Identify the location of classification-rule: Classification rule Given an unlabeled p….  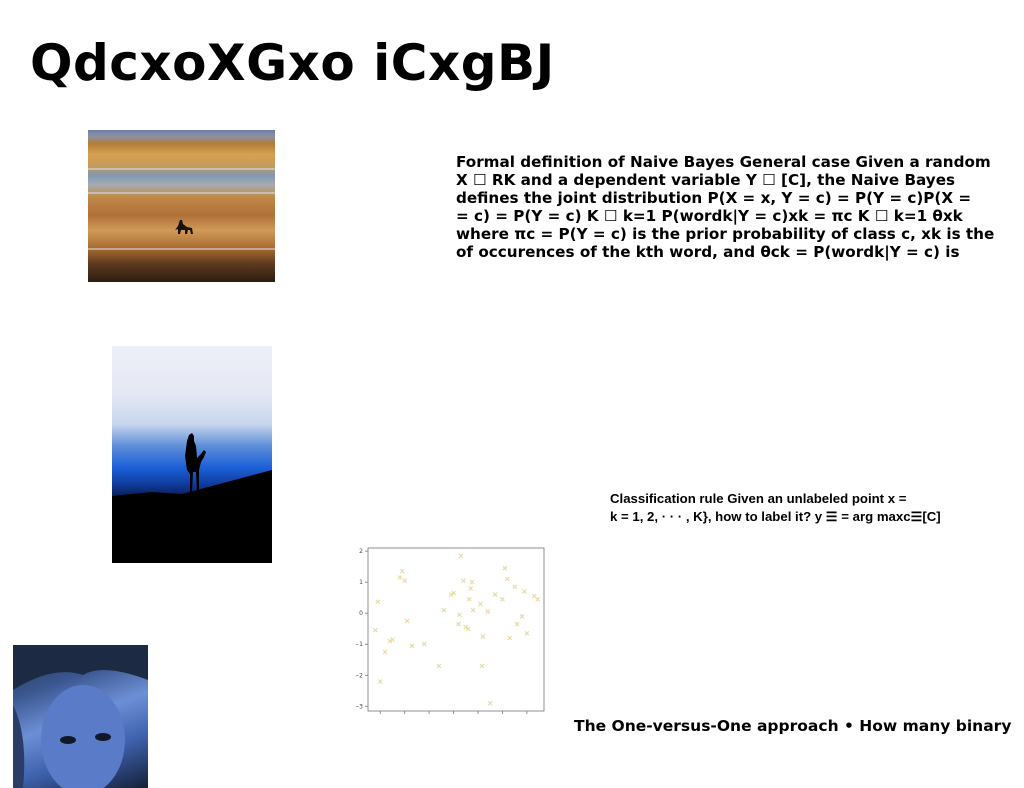
(775, 508).